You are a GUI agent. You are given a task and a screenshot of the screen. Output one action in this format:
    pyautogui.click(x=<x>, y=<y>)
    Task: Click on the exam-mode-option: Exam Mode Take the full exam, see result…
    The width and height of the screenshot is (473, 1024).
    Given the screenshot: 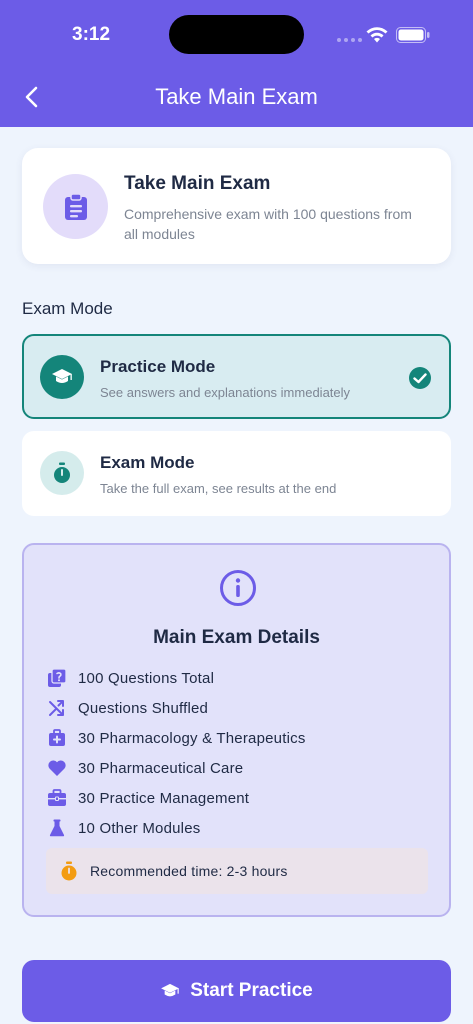 What is the action you would take?
    pyautogui.click(x=236, y=473)
    